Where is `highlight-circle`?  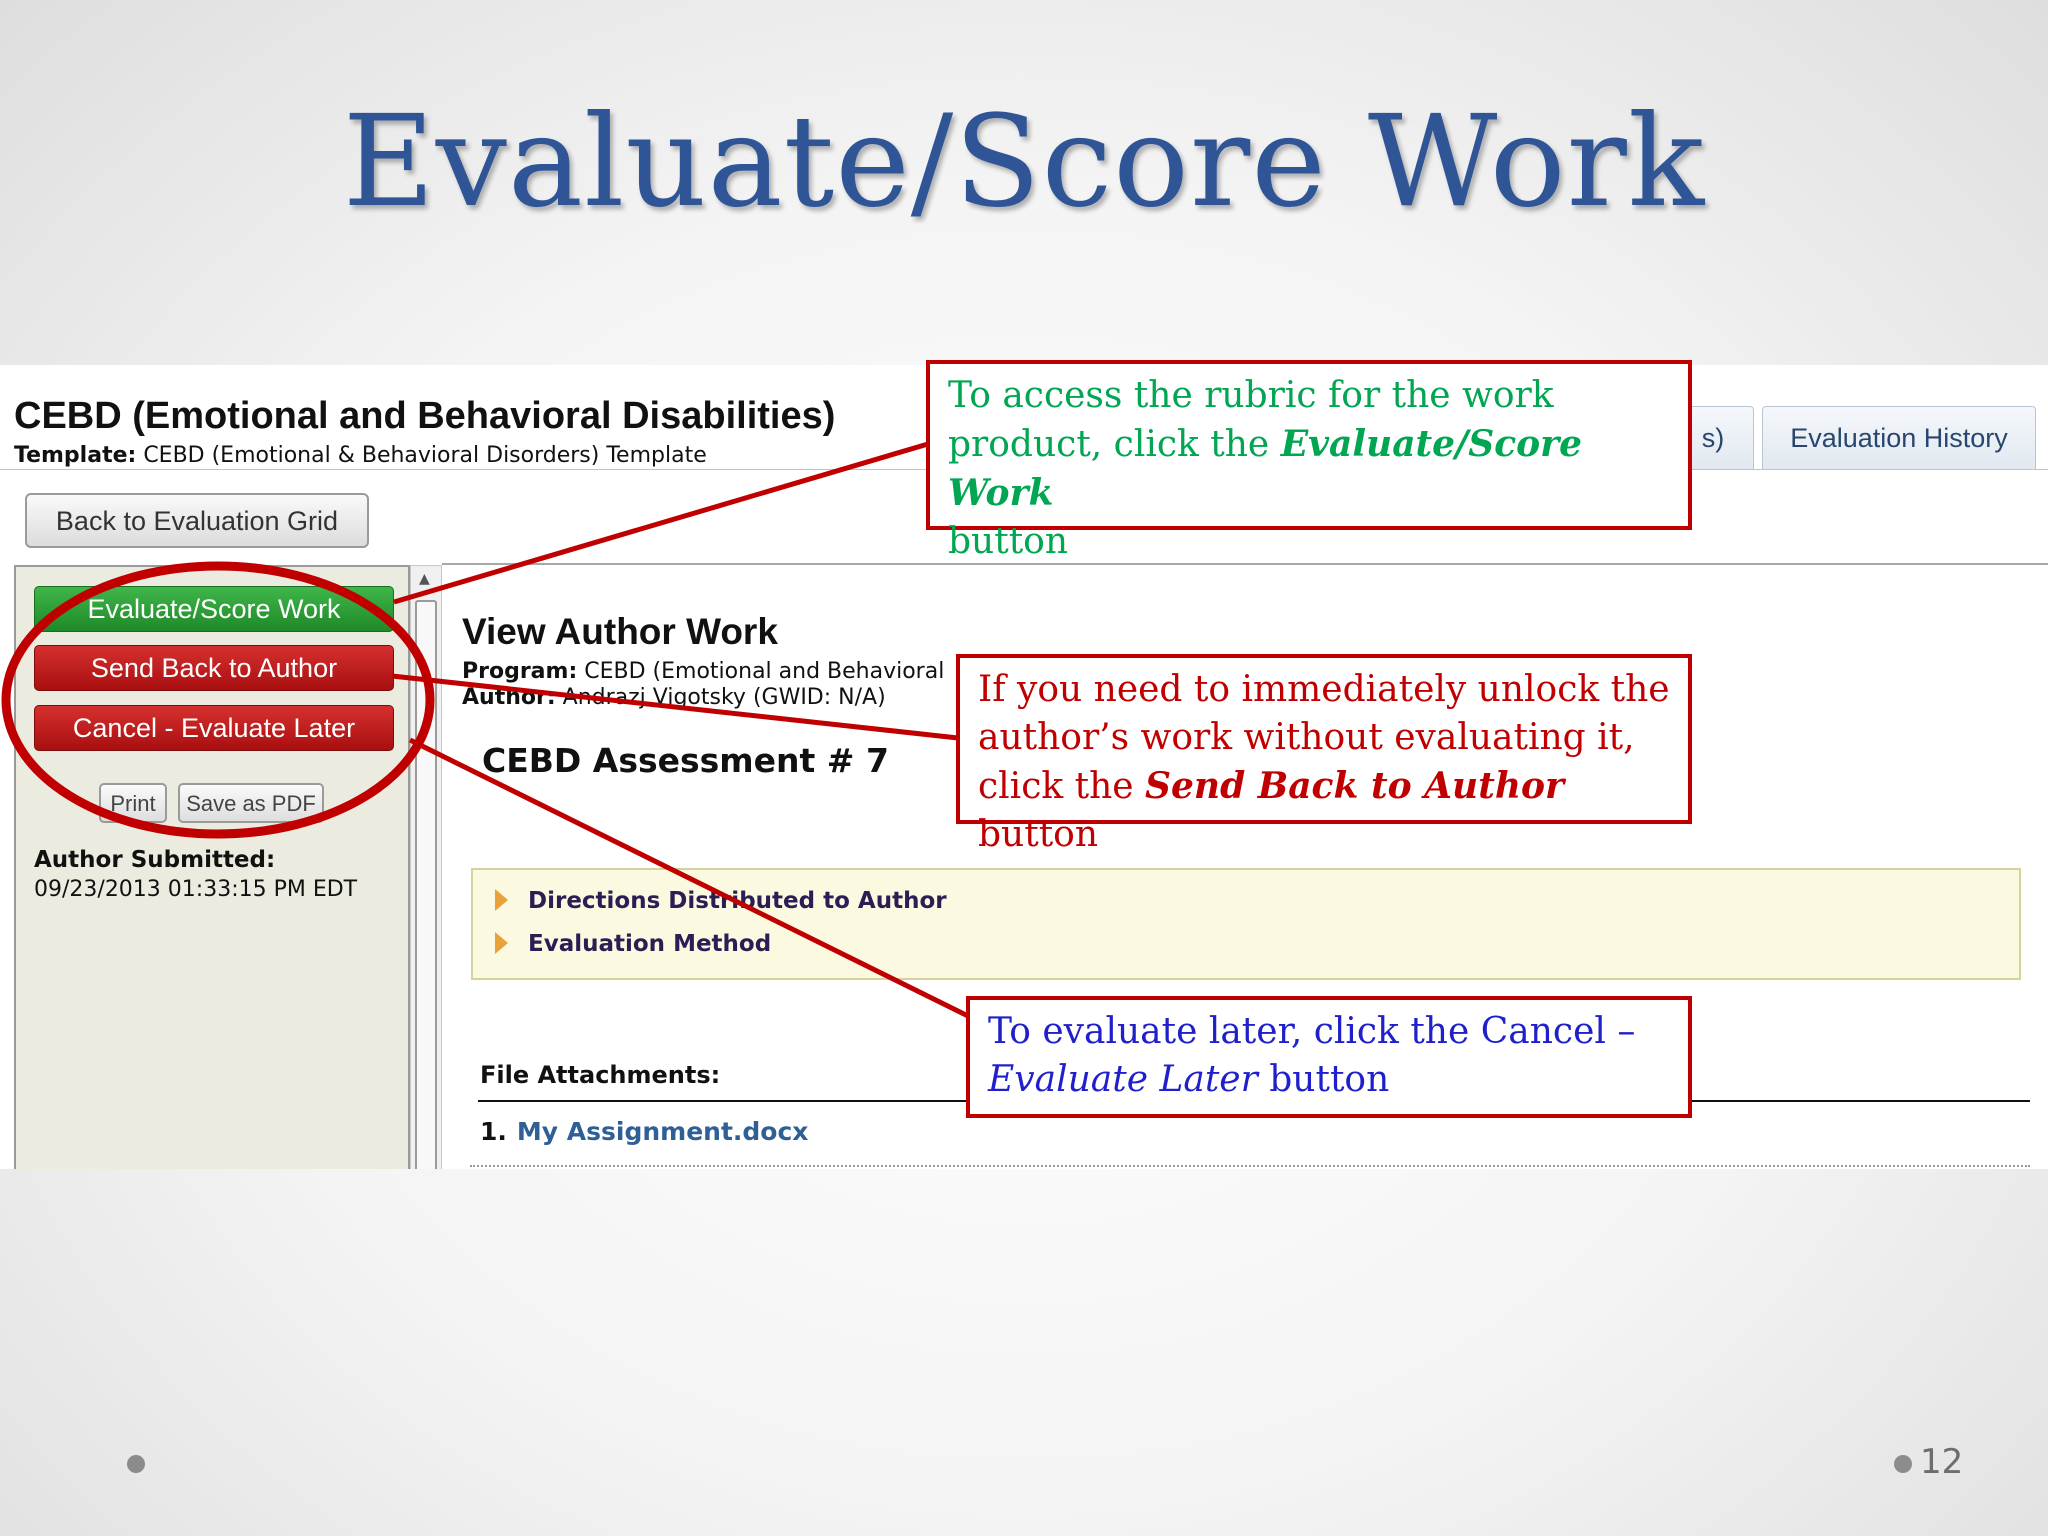 highlight-circle is located at coordinates (218, 700).